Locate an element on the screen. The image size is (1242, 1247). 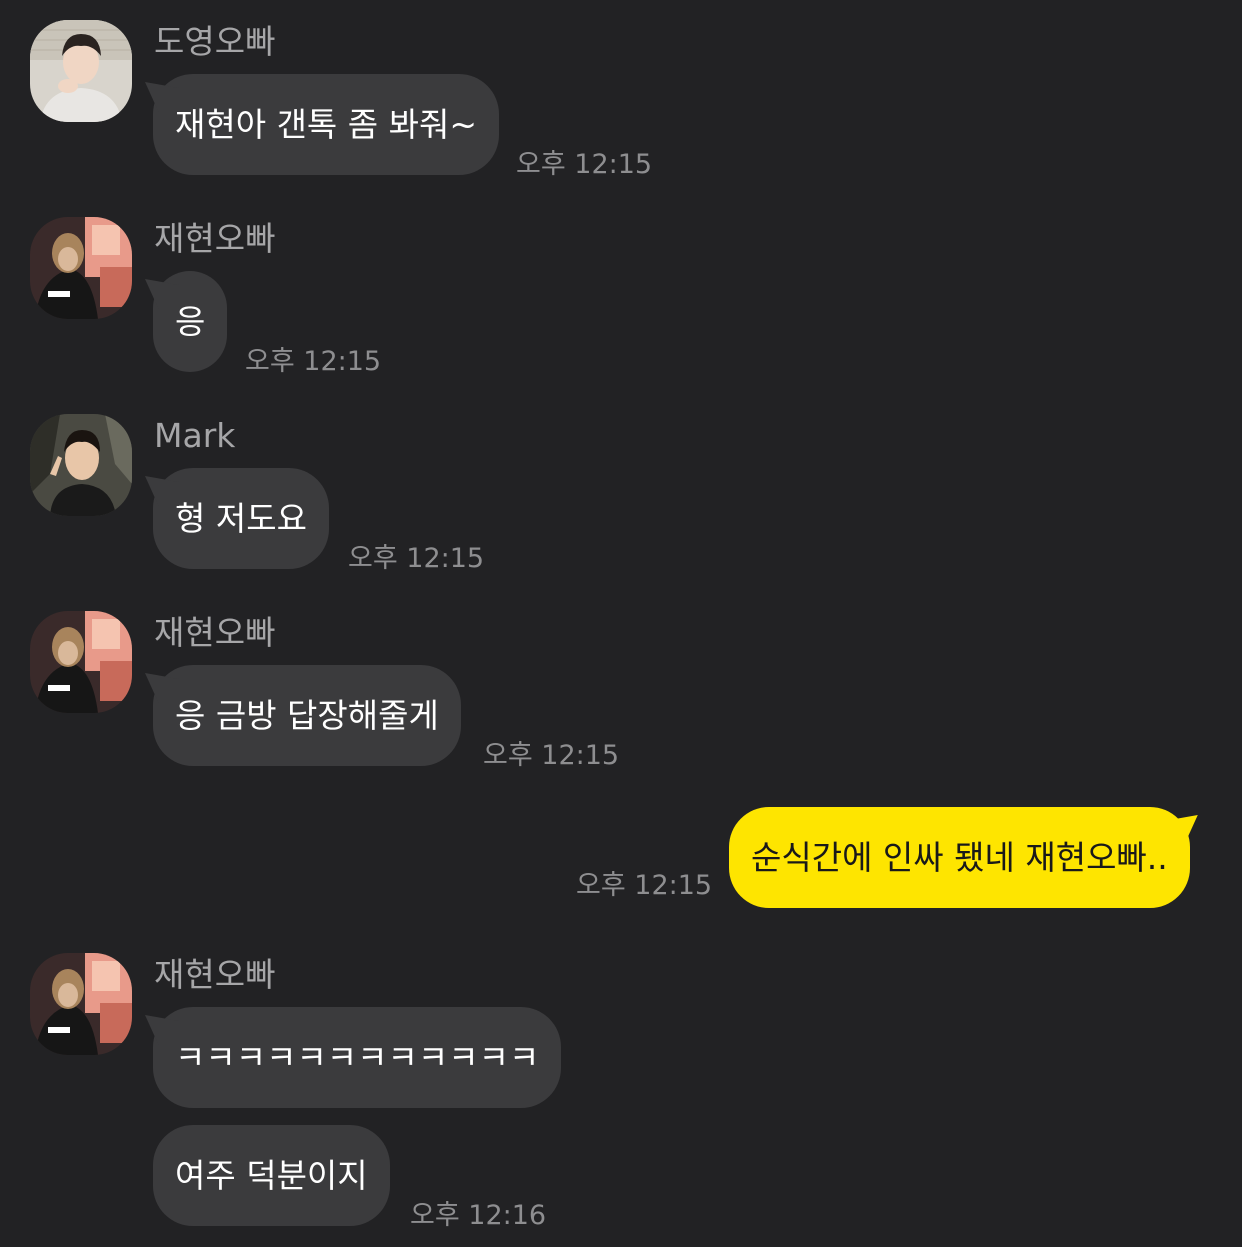
my-message-bubble: 순식간에 인싸 됐네 재현오빠.. is located at coordinates (959, 857).